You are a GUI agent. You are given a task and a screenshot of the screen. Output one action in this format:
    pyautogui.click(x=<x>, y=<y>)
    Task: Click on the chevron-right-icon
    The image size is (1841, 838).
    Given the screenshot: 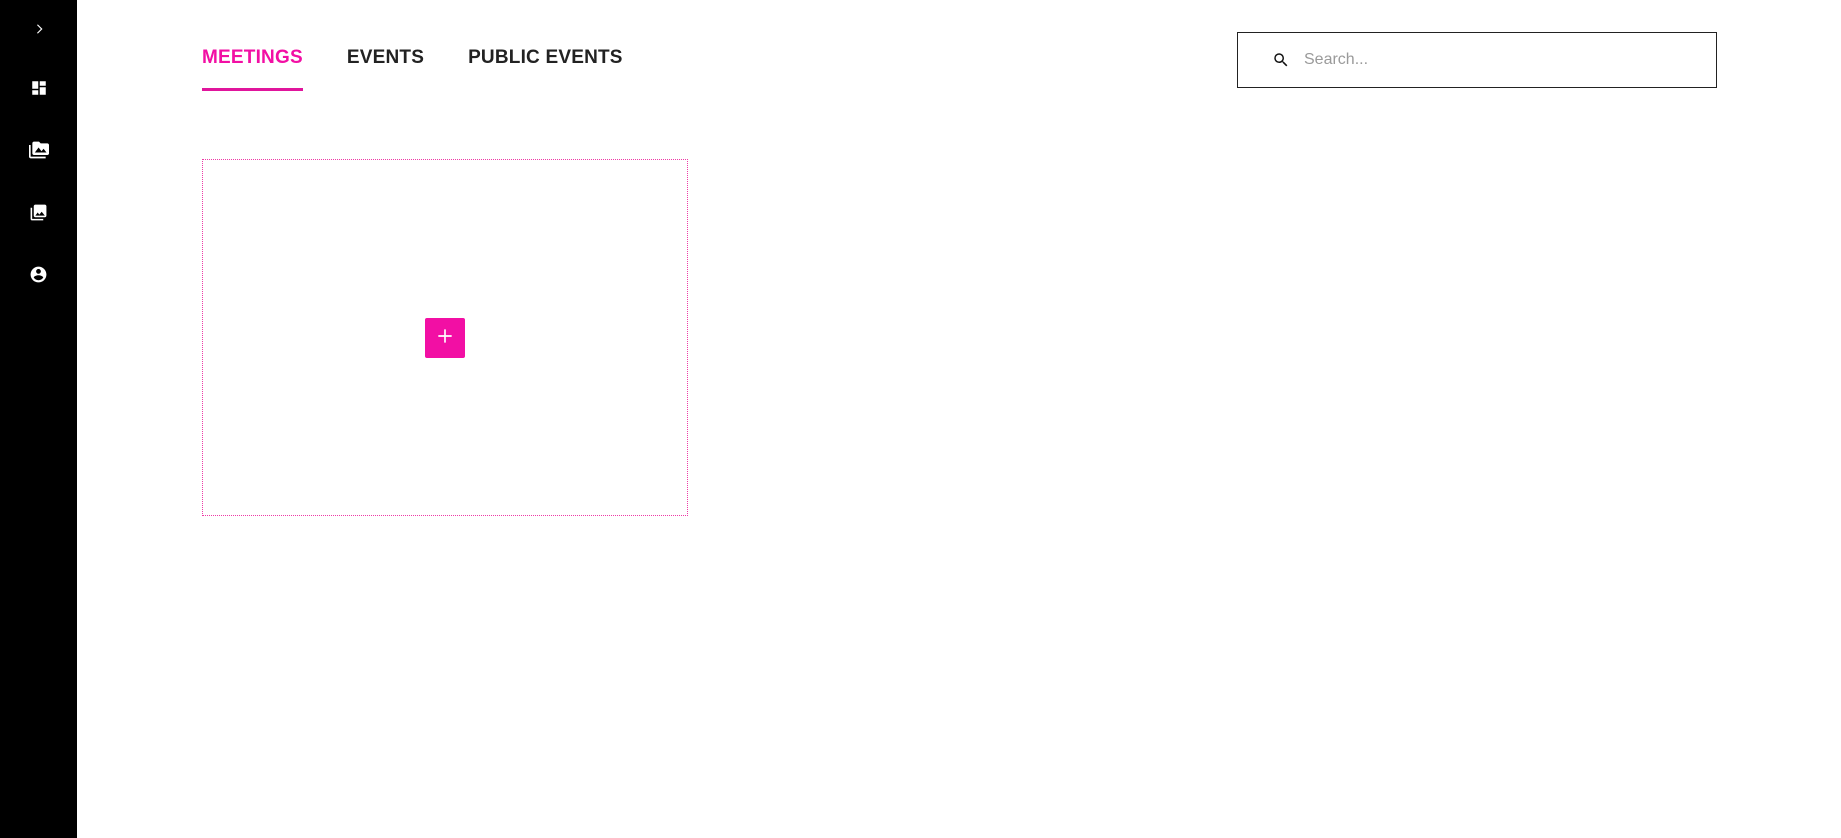 What is the action you would take?
    pyautogui.click(x=39, y=29)
    